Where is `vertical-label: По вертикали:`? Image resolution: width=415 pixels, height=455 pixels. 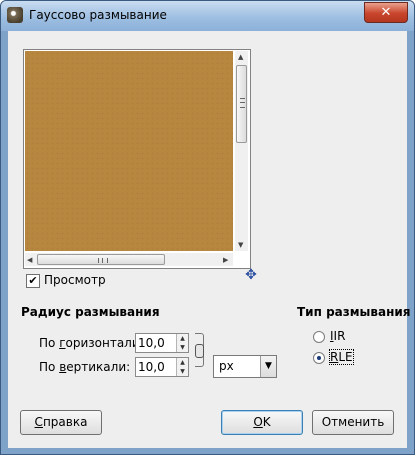
vertical-label: По вертикали: is located at coordinates (84, 367).